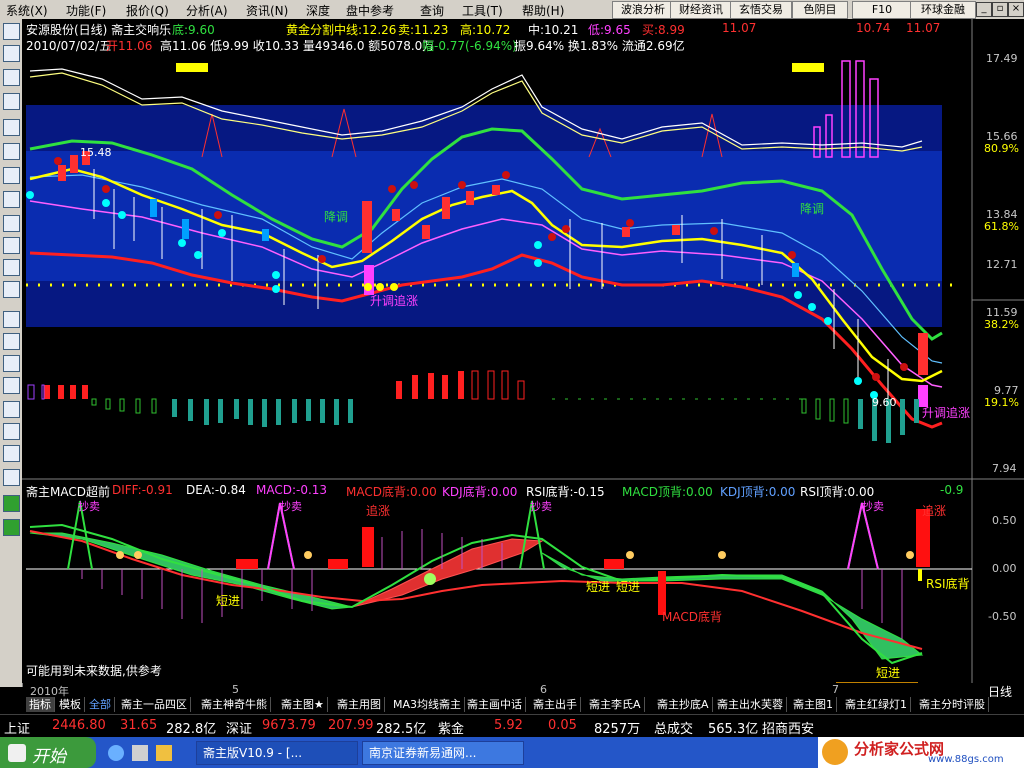 Image resolution: width=1024 pixels, height=768 pixels. What do you see at coordinates (216, 490) in the screenshot?
I see `macd-dea: DEA:-0.84` at bounding box center [216, 490].